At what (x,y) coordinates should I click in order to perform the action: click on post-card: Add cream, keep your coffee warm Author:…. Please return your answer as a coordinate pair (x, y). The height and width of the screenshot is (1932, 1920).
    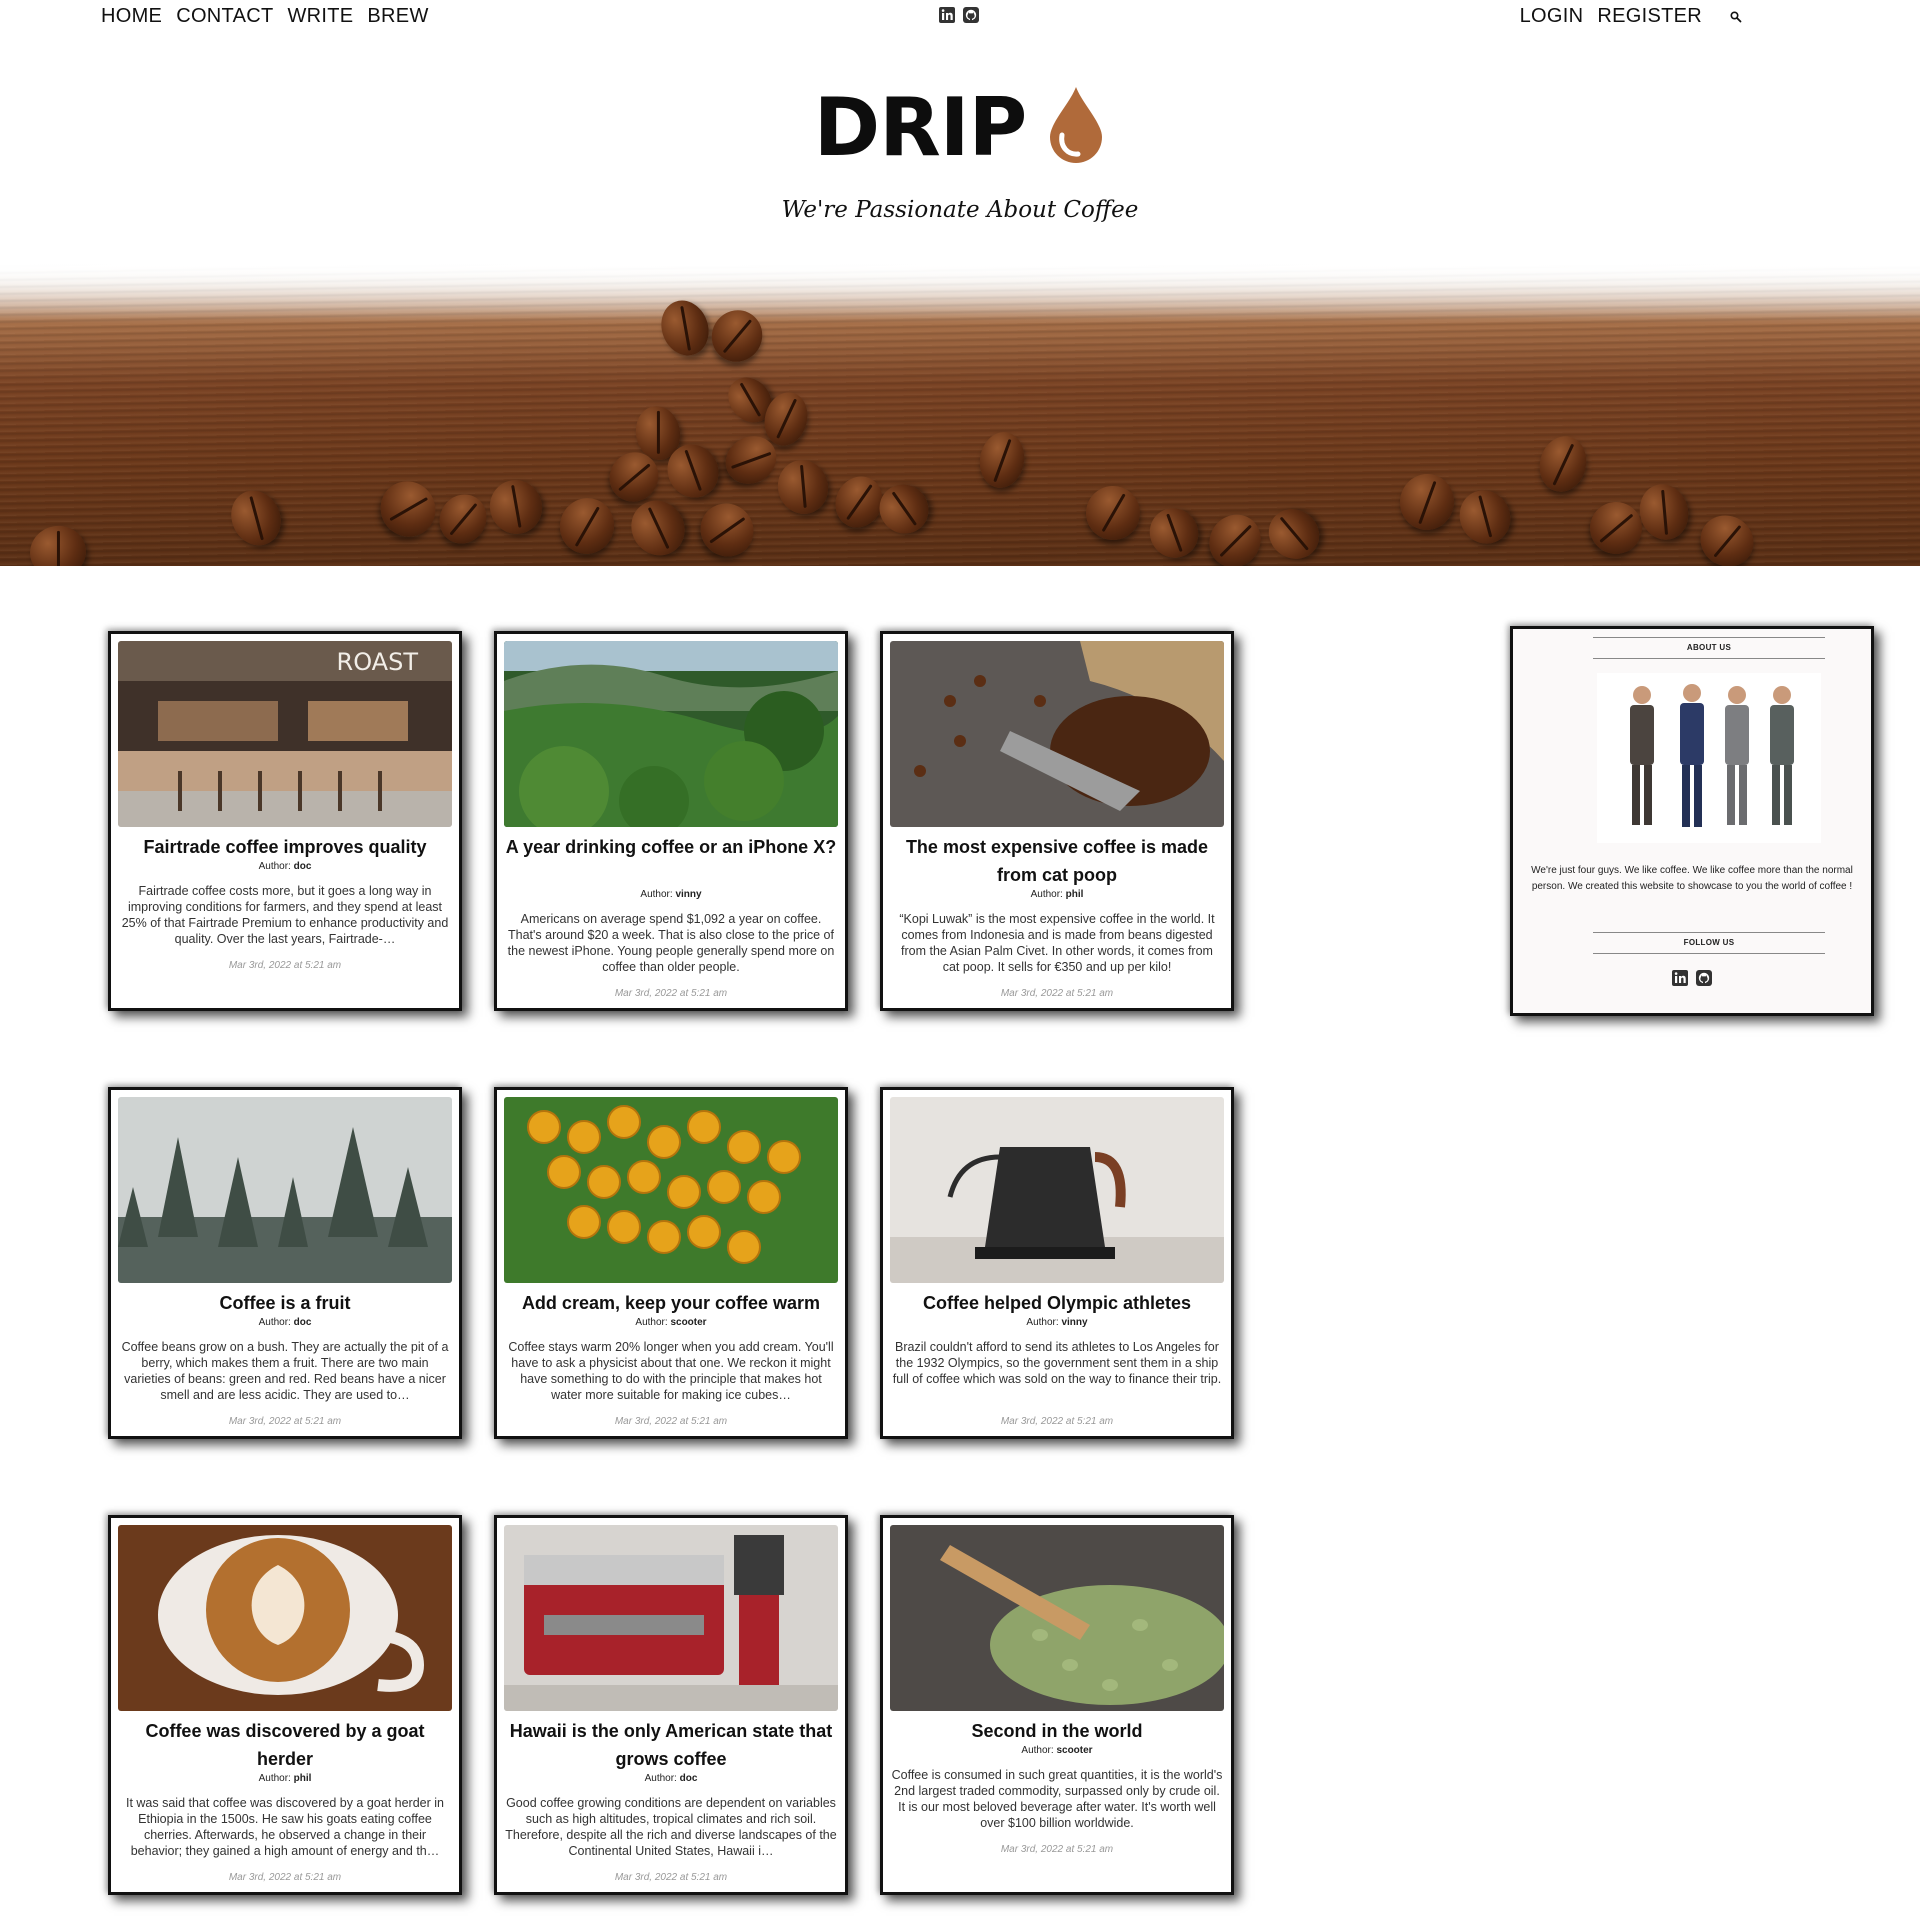
    Looking at the image, I should click on (671, 1263).